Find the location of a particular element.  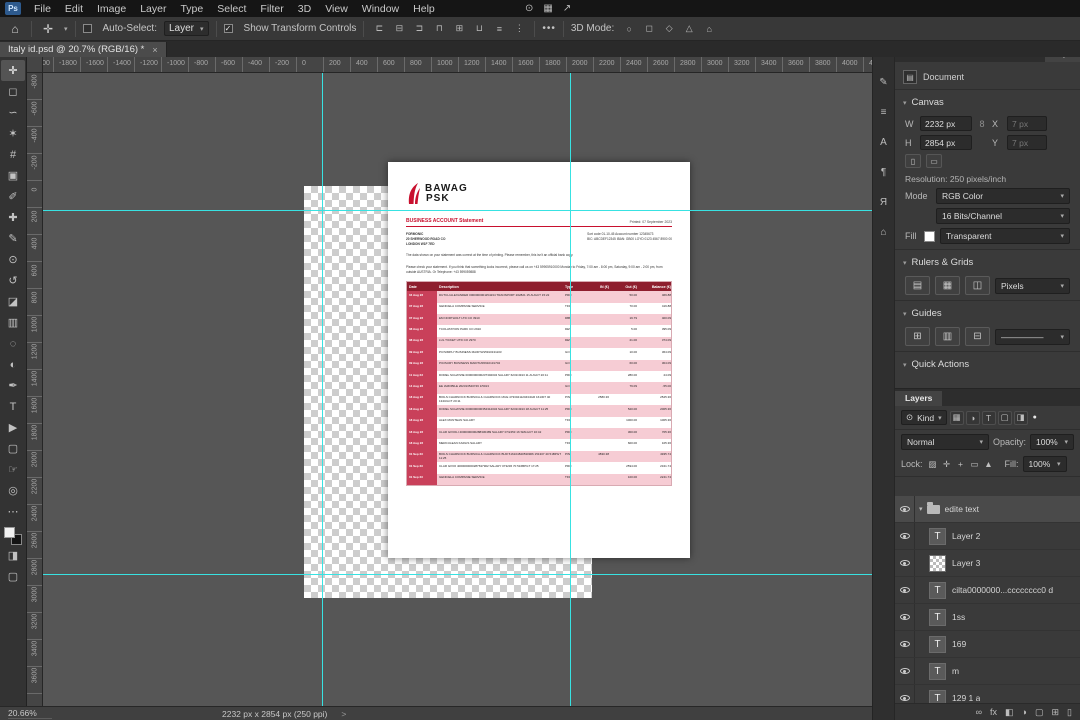

layer-row: Tcilta0000000...cccccccc0 d is located at coordinates (987, 590).